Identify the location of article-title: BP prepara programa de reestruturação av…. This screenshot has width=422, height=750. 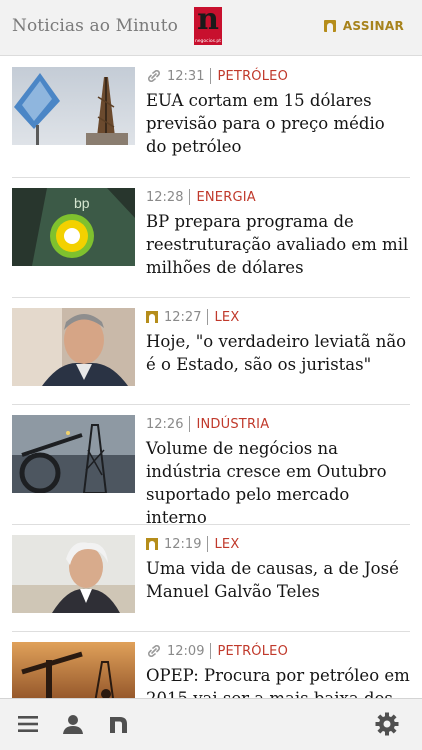
(278, 244).